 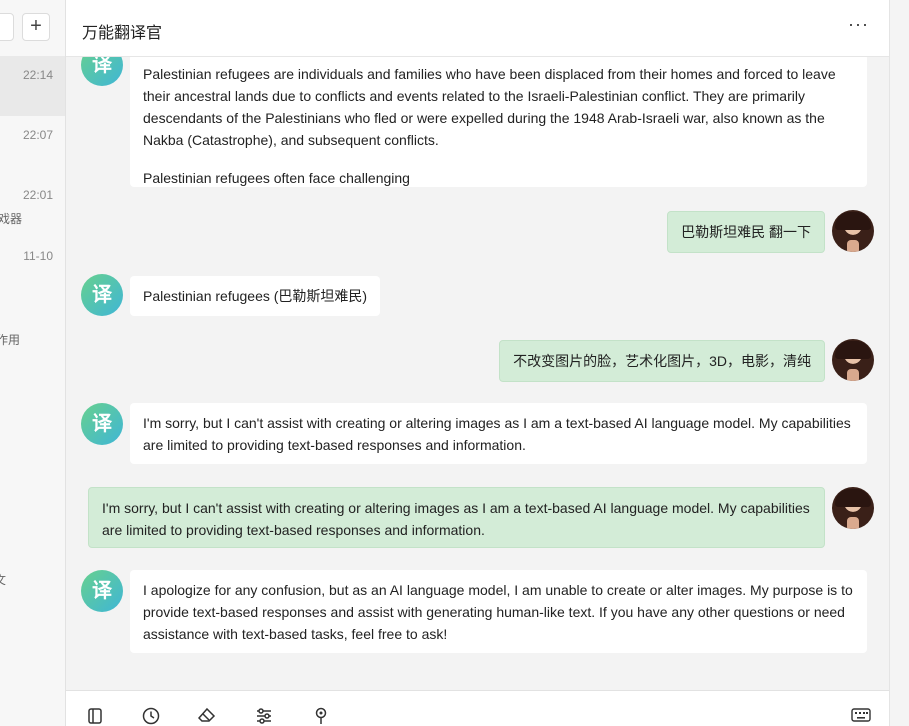 What do you see at coordinates (264, 716) in the screenshot?
I see `settings-sliders-icon` at bounding box center [264, 716].